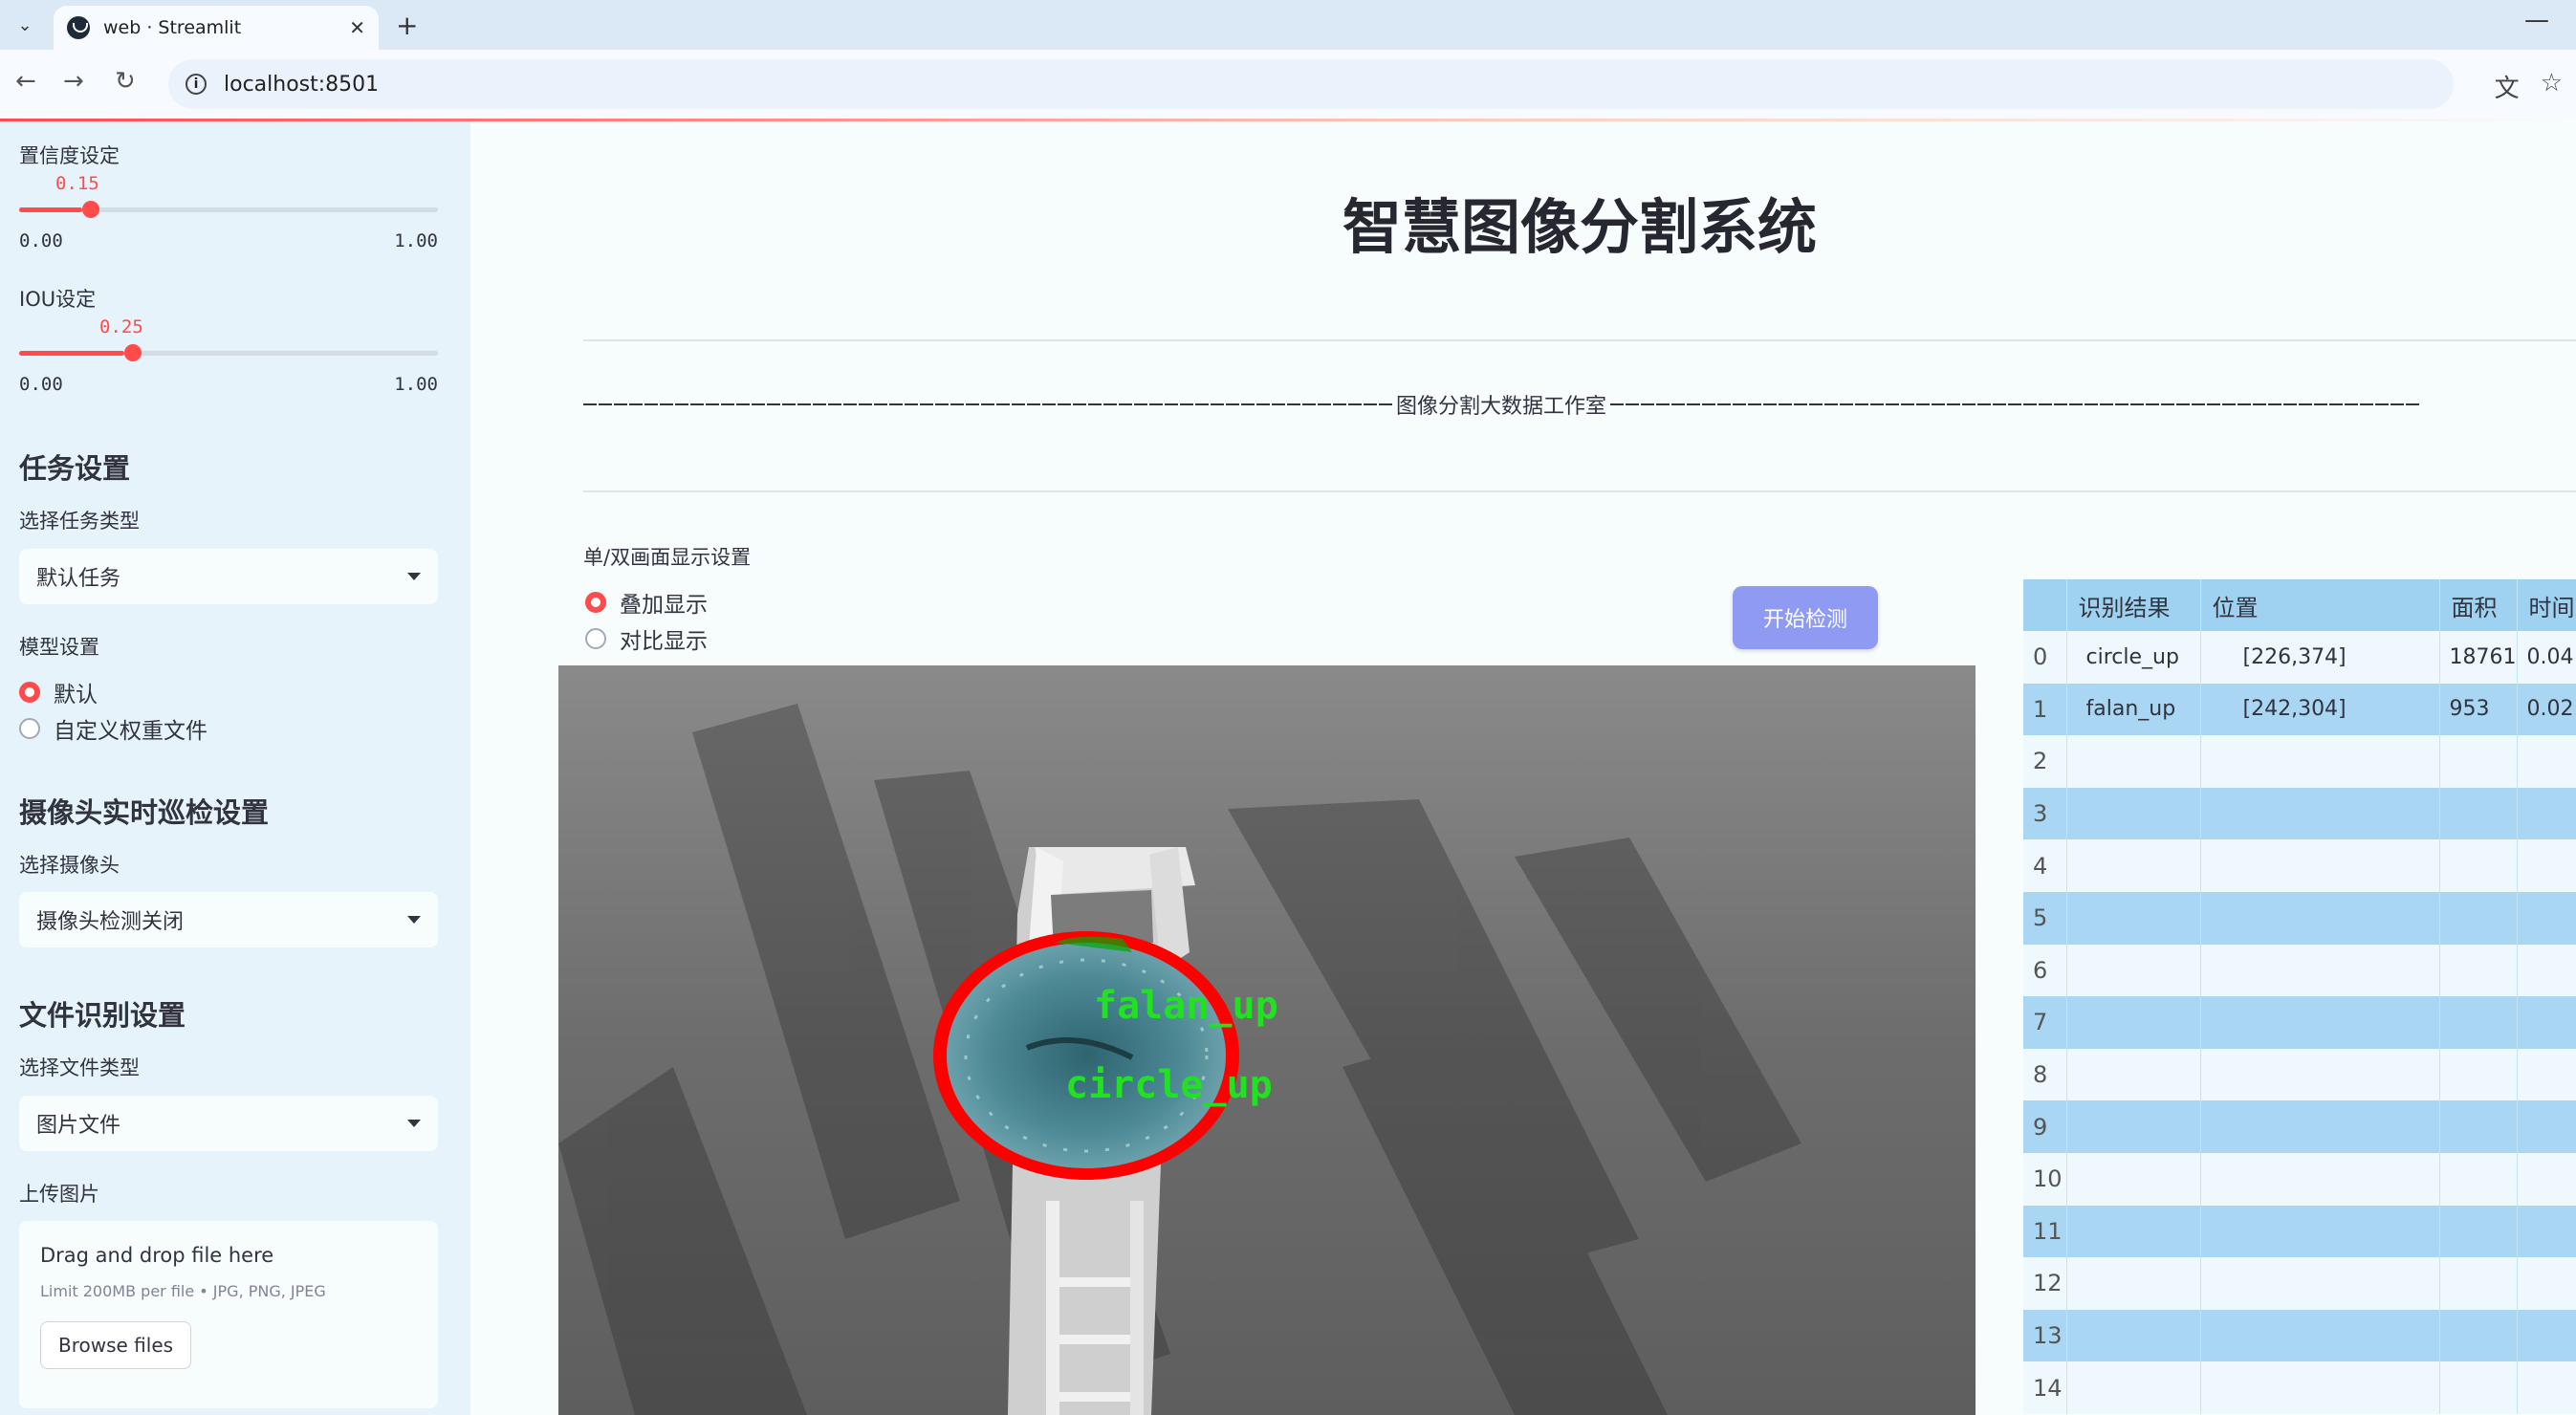 The width and height of the screenshot is (2576, 1415). Describe the element at coordinates (2045, 1022) in the screenshot. I see `row-index: 7` at that location.